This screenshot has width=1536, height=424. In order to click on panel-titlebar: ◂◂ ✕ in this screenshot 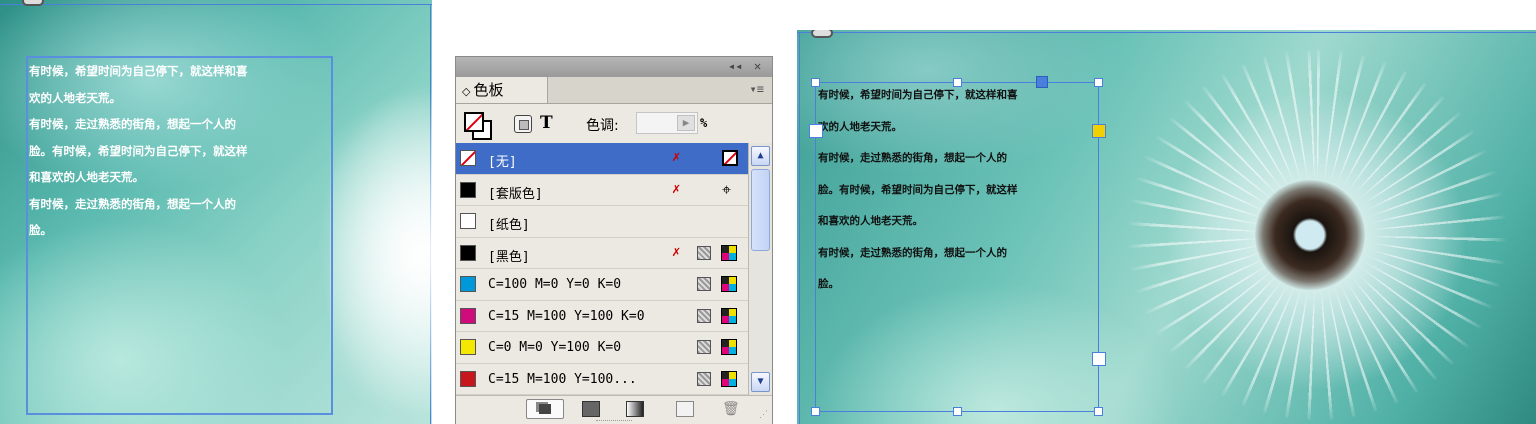, I will do `click(614, 67)`.